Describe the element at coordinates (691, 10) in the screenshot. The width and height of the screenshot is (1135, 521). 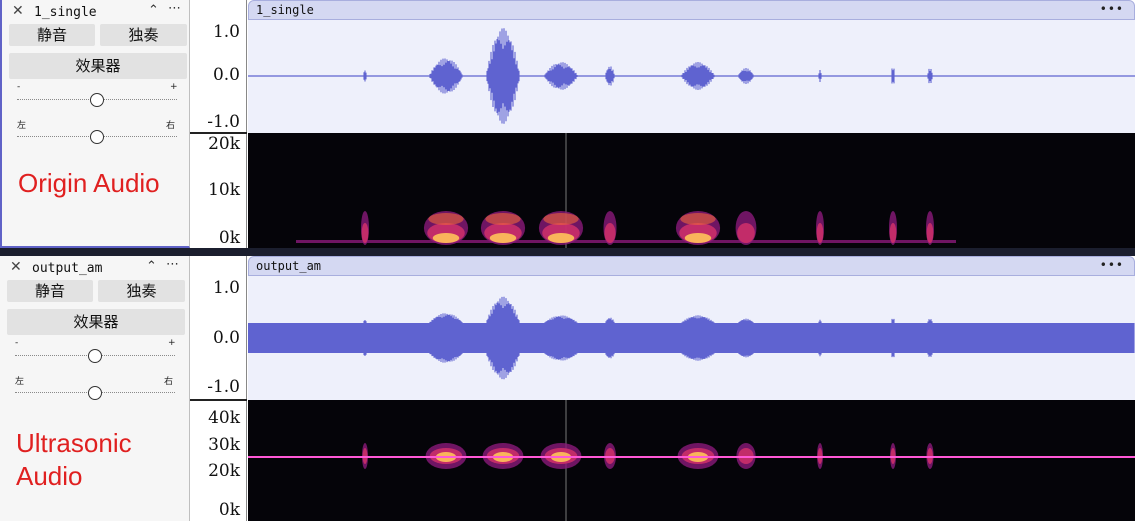
I see `clip-header: 1_single •••` at that location.